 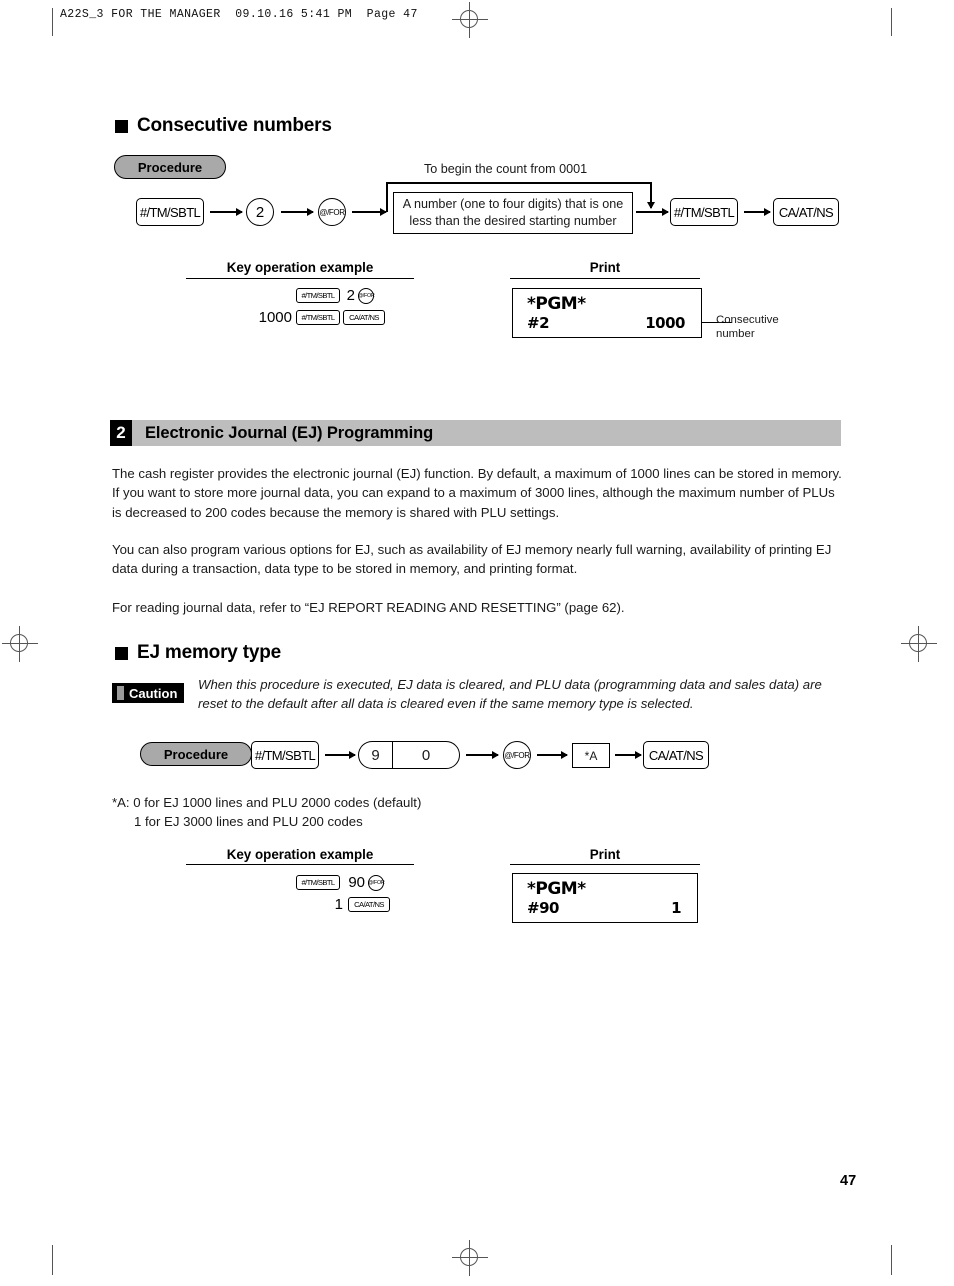 I want to click on print-value-1: 1000, so click(x=665, y=323).